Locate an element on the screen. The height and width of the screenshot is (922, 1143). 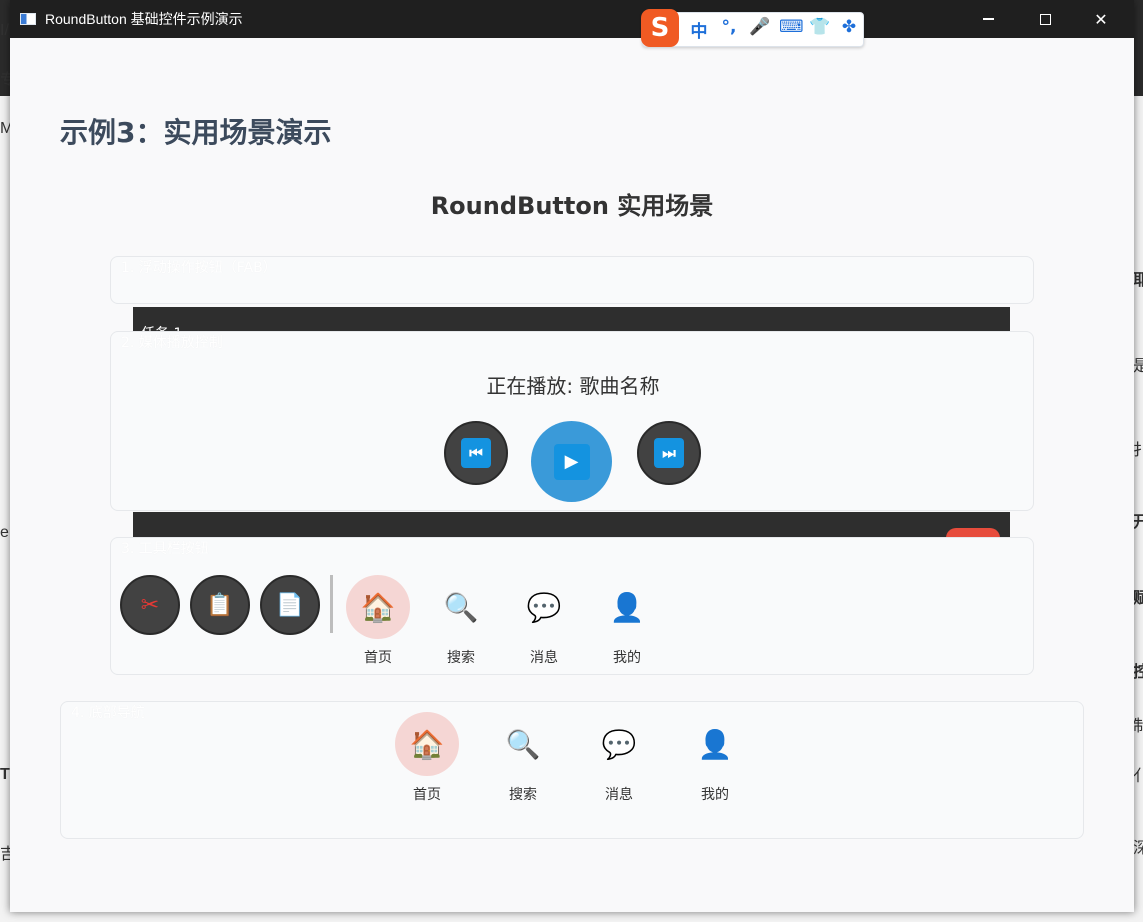
now-playing-label: 正在播放: 歌曲名称 is located at coordinates (573, 386).